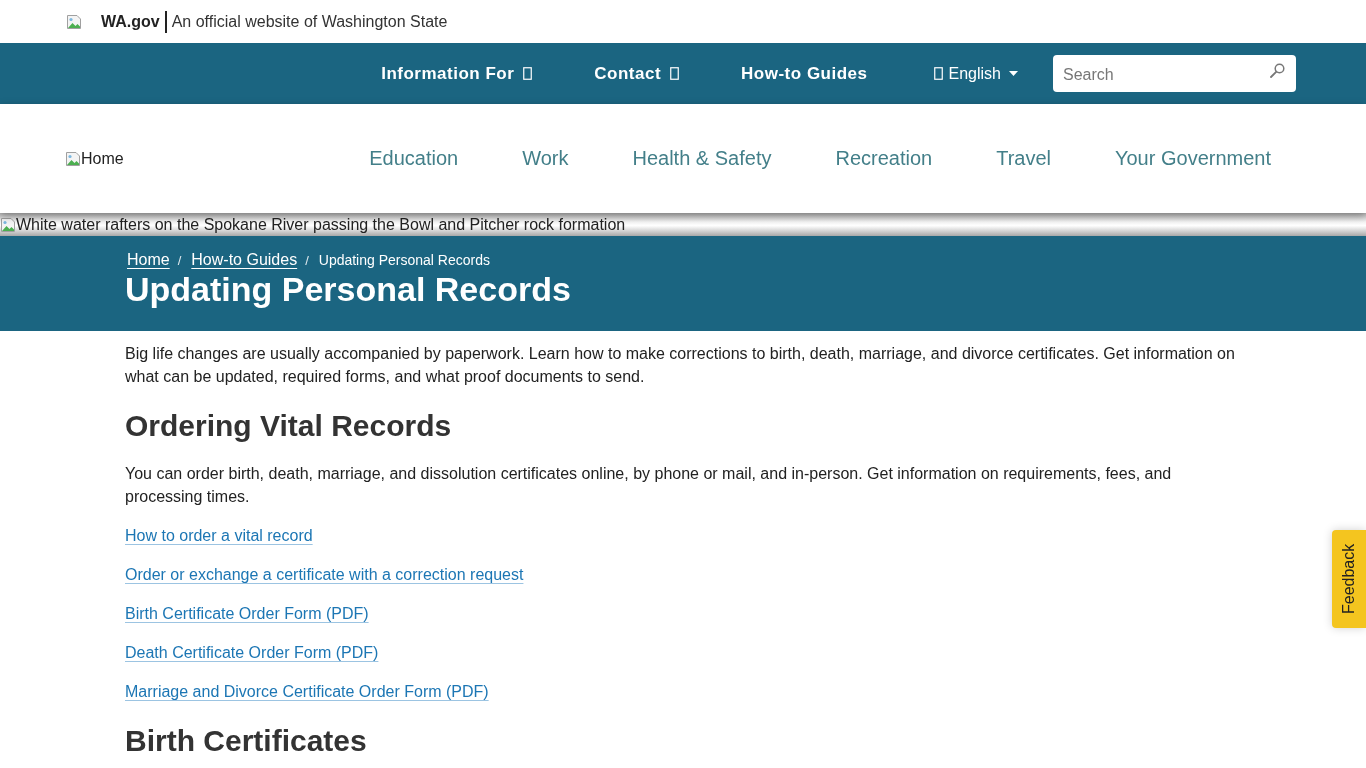 Image resolution: width=1366 pixels, height=768 pixels. What do you see at coordinates (1349, 579) in the screenshot?
I see `feedback-tab: Feedback` at bounding box center [1349, 579].